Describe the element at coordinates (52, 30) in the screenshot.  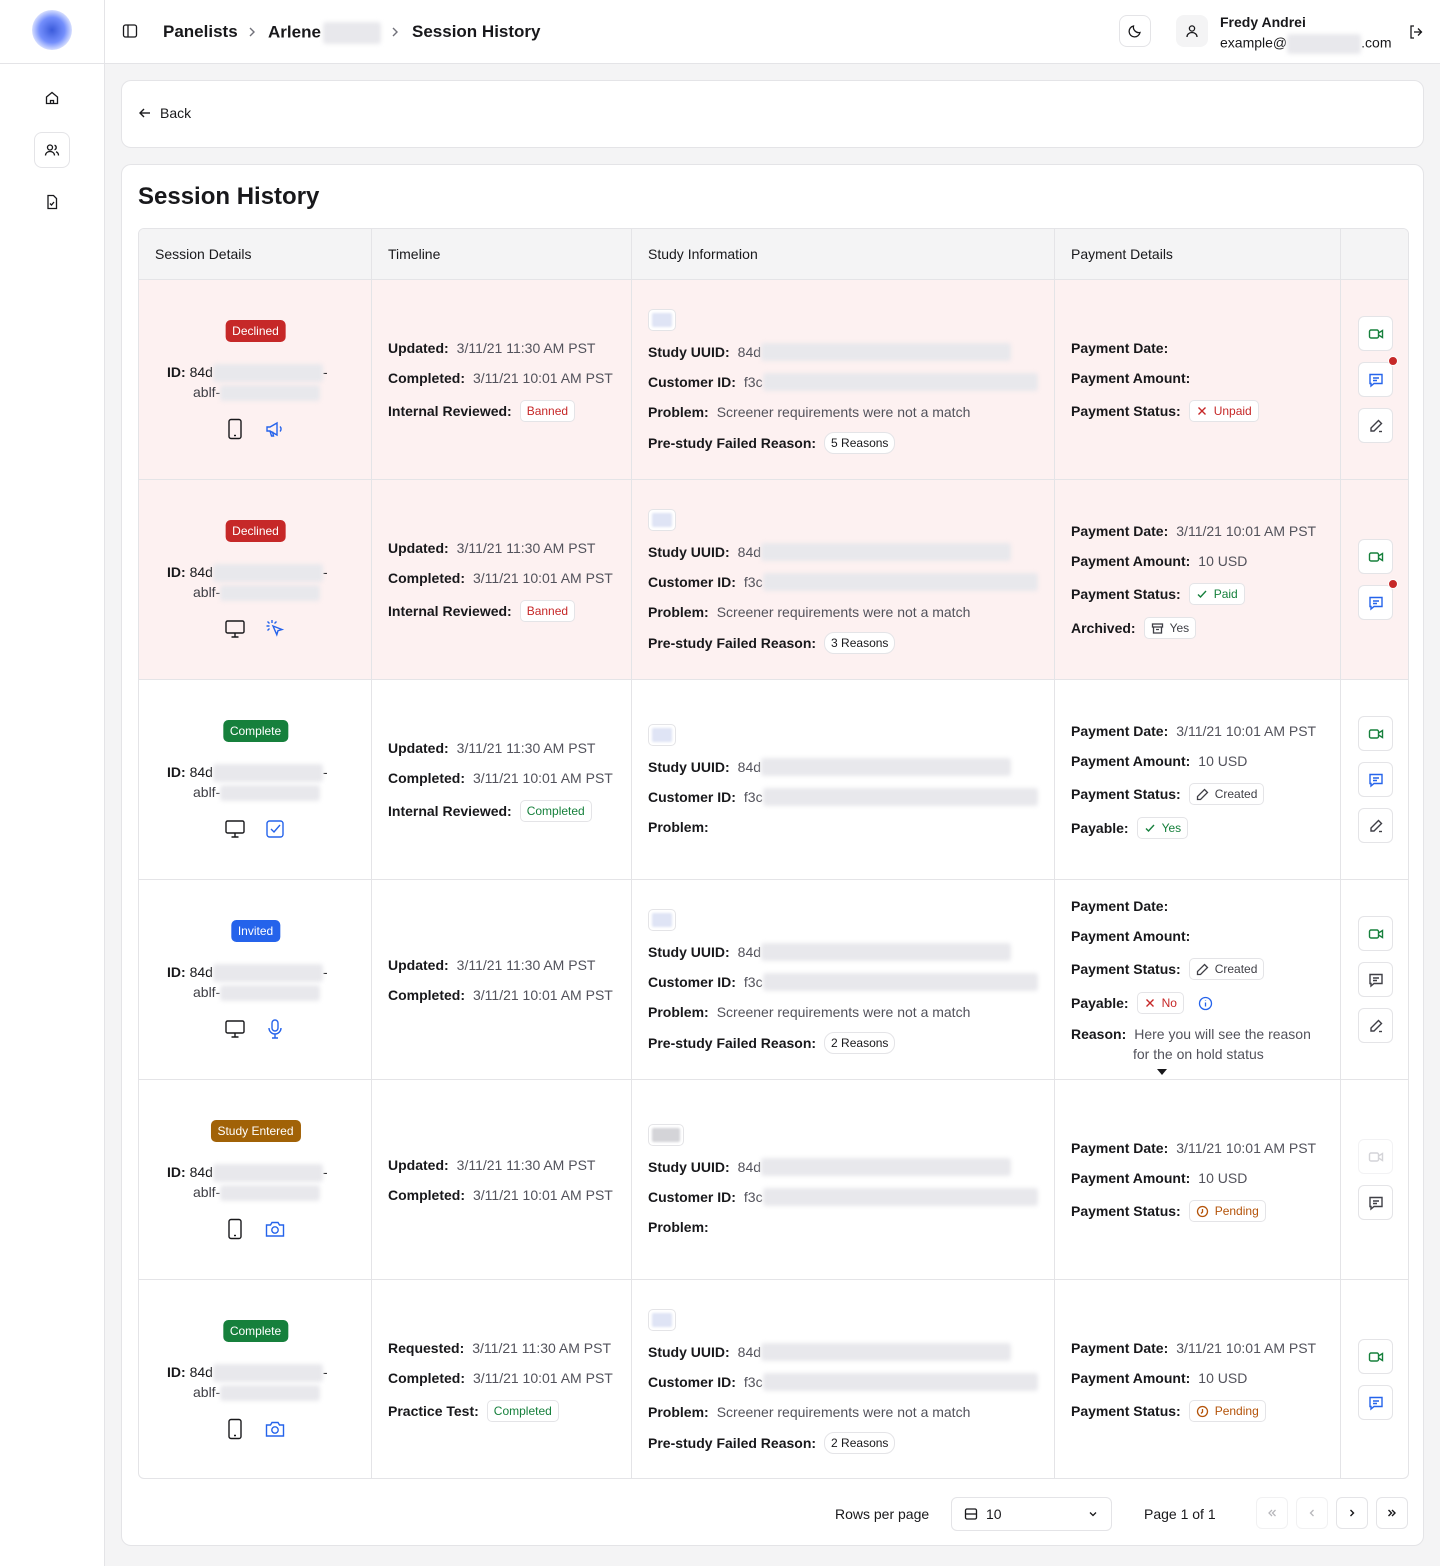
I see `app-logo` at that location.